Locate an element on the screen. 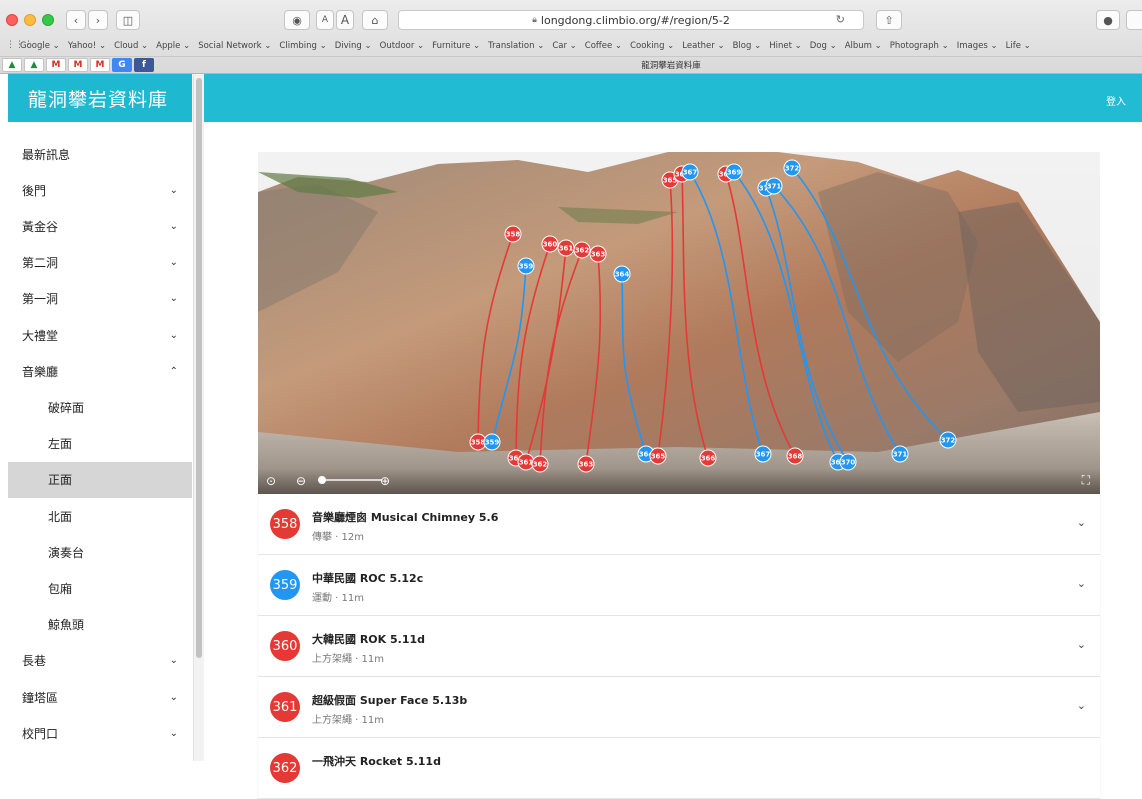 Image resolution: width=1142 pixels, height=799 pixels. route-list-item: 362 一飛沖天 Rocket 5.11d is located at coordinates (679, 768).